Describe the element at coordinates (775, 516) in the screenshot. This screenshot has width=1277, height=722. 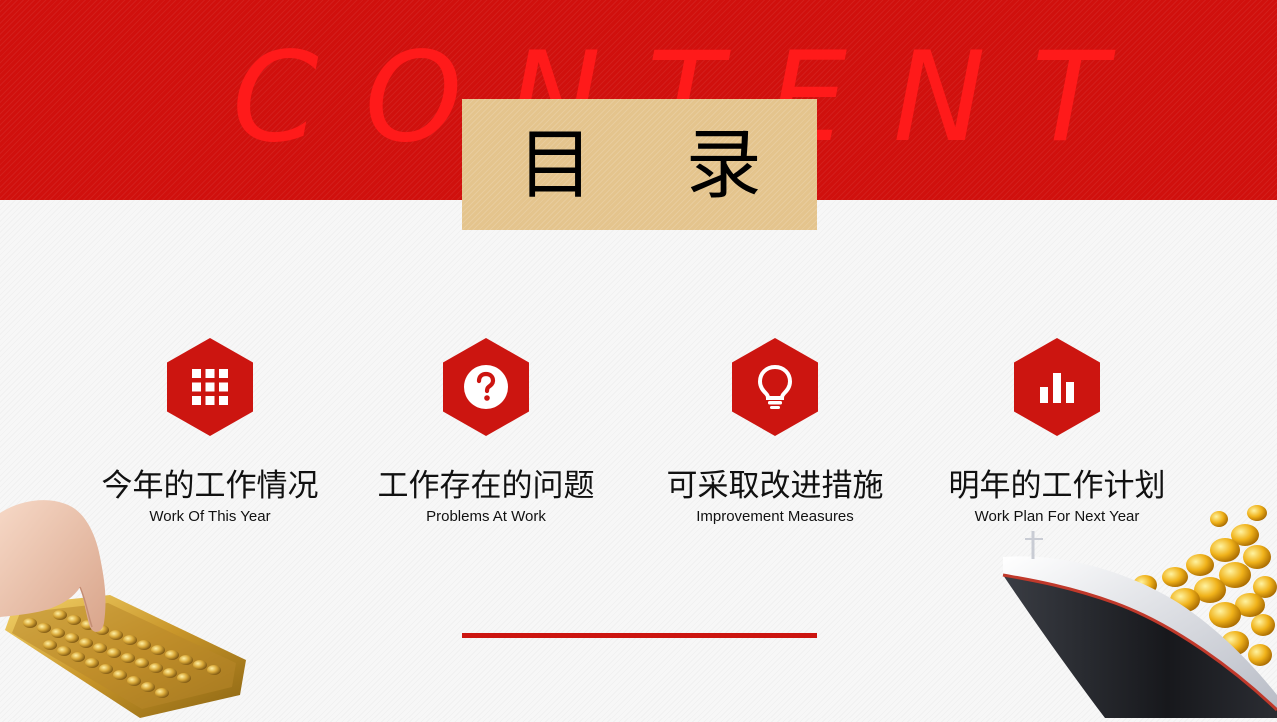
I see `toc-item-subtitle: Improvement Measures` at that location.